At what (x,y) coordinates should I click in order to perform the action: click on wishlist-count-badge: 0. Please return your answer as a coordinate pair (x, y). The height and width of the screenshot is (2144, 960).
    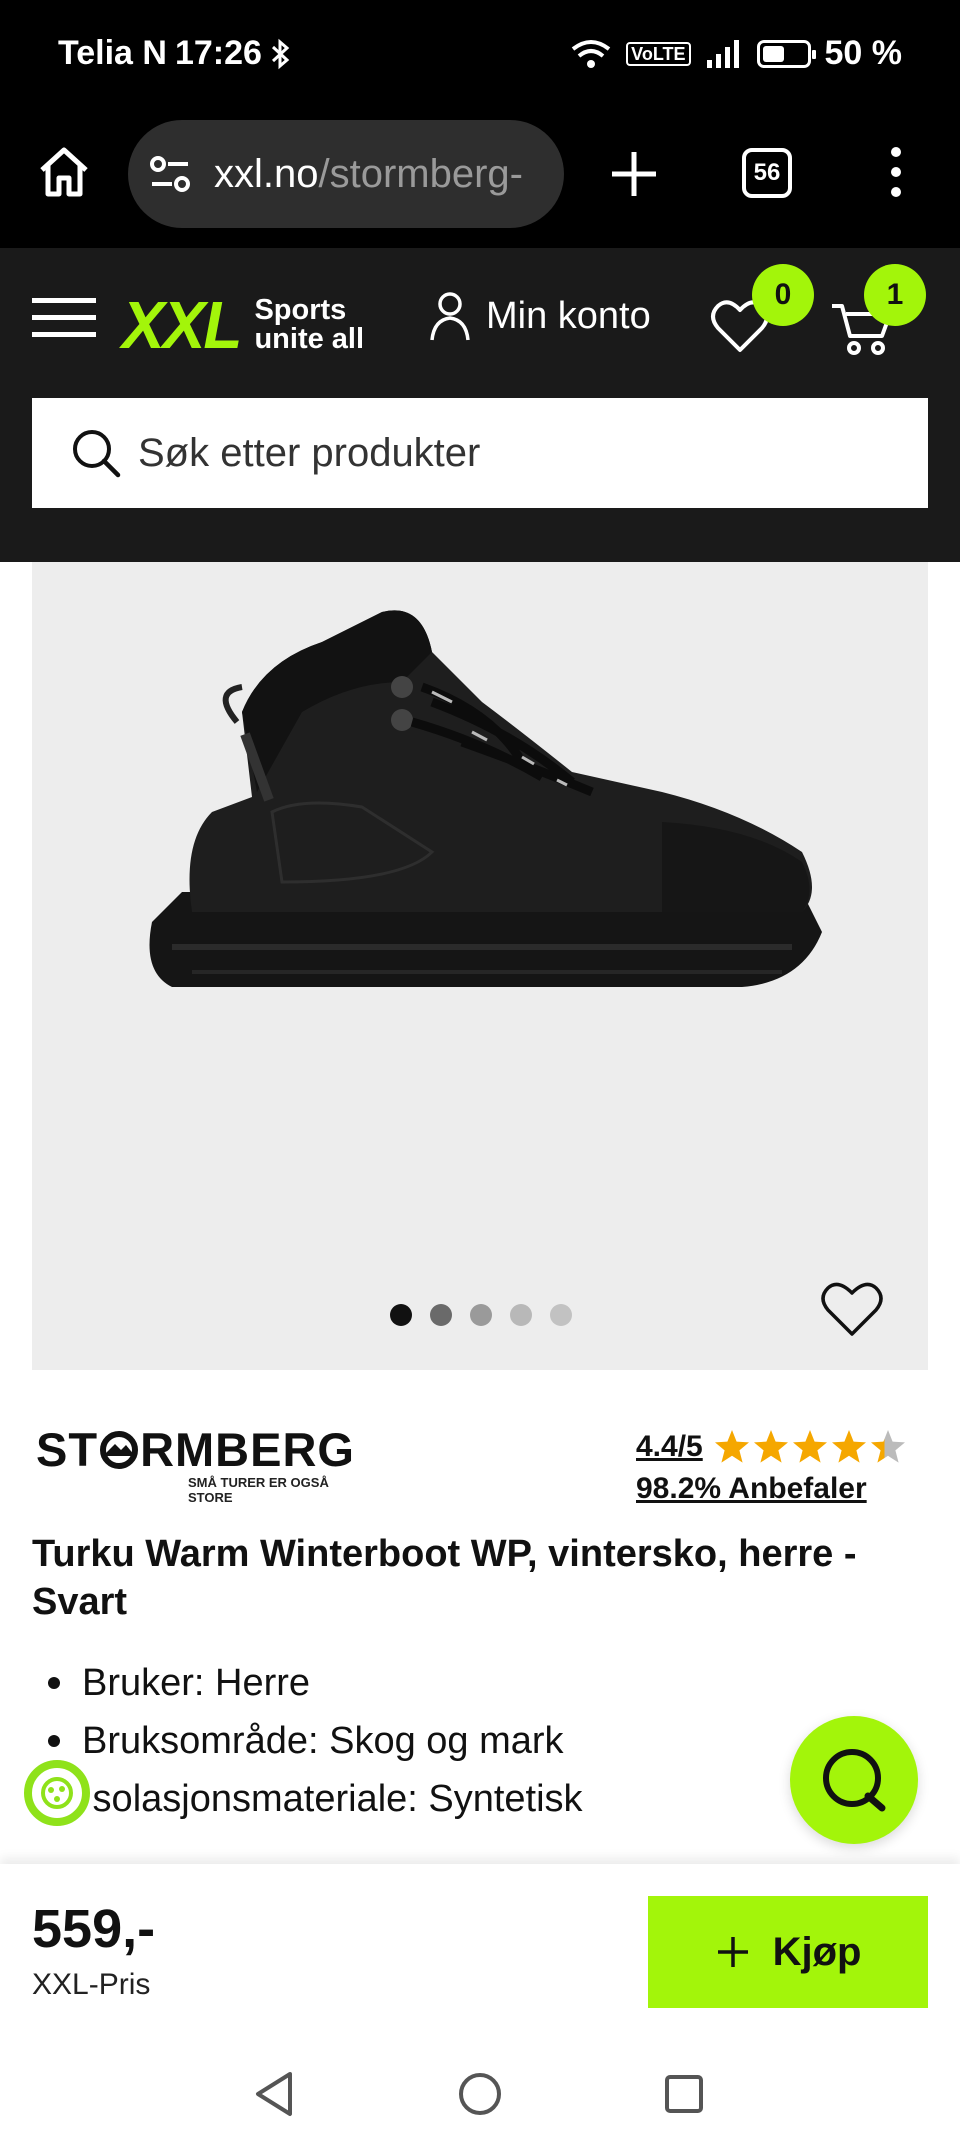
    Looking at the image, I should click on (783, 295).